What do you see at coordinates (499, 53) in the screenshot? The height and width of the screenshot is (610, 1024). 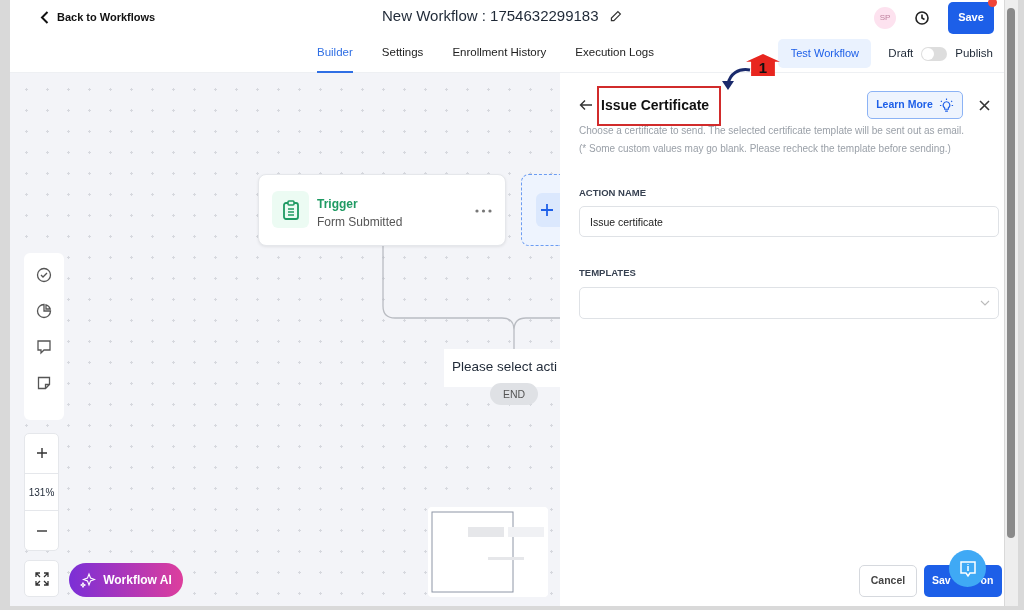 I see `tab: Enrollment History` at bounding box center [499, 53].